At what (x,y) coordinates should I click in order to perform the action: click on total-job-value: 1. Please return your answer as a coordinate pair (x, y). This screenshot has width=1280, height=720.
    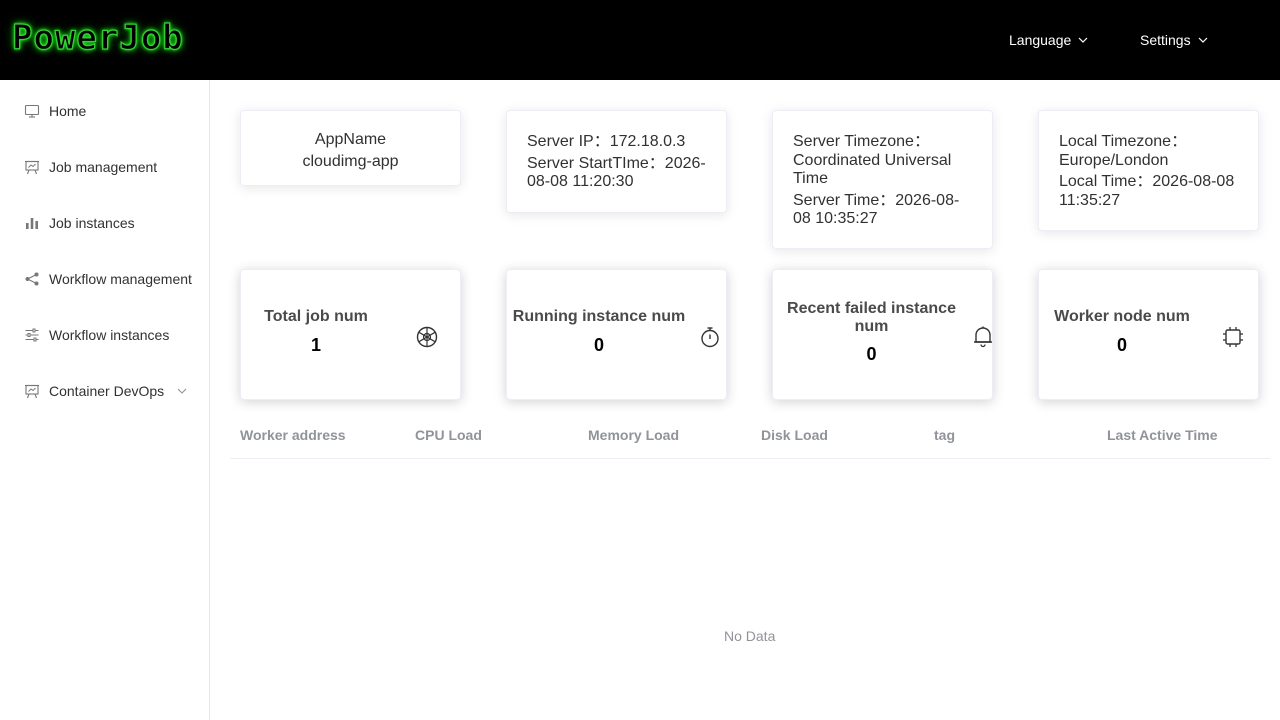
    Looking at the image, I should click on (315, 345).